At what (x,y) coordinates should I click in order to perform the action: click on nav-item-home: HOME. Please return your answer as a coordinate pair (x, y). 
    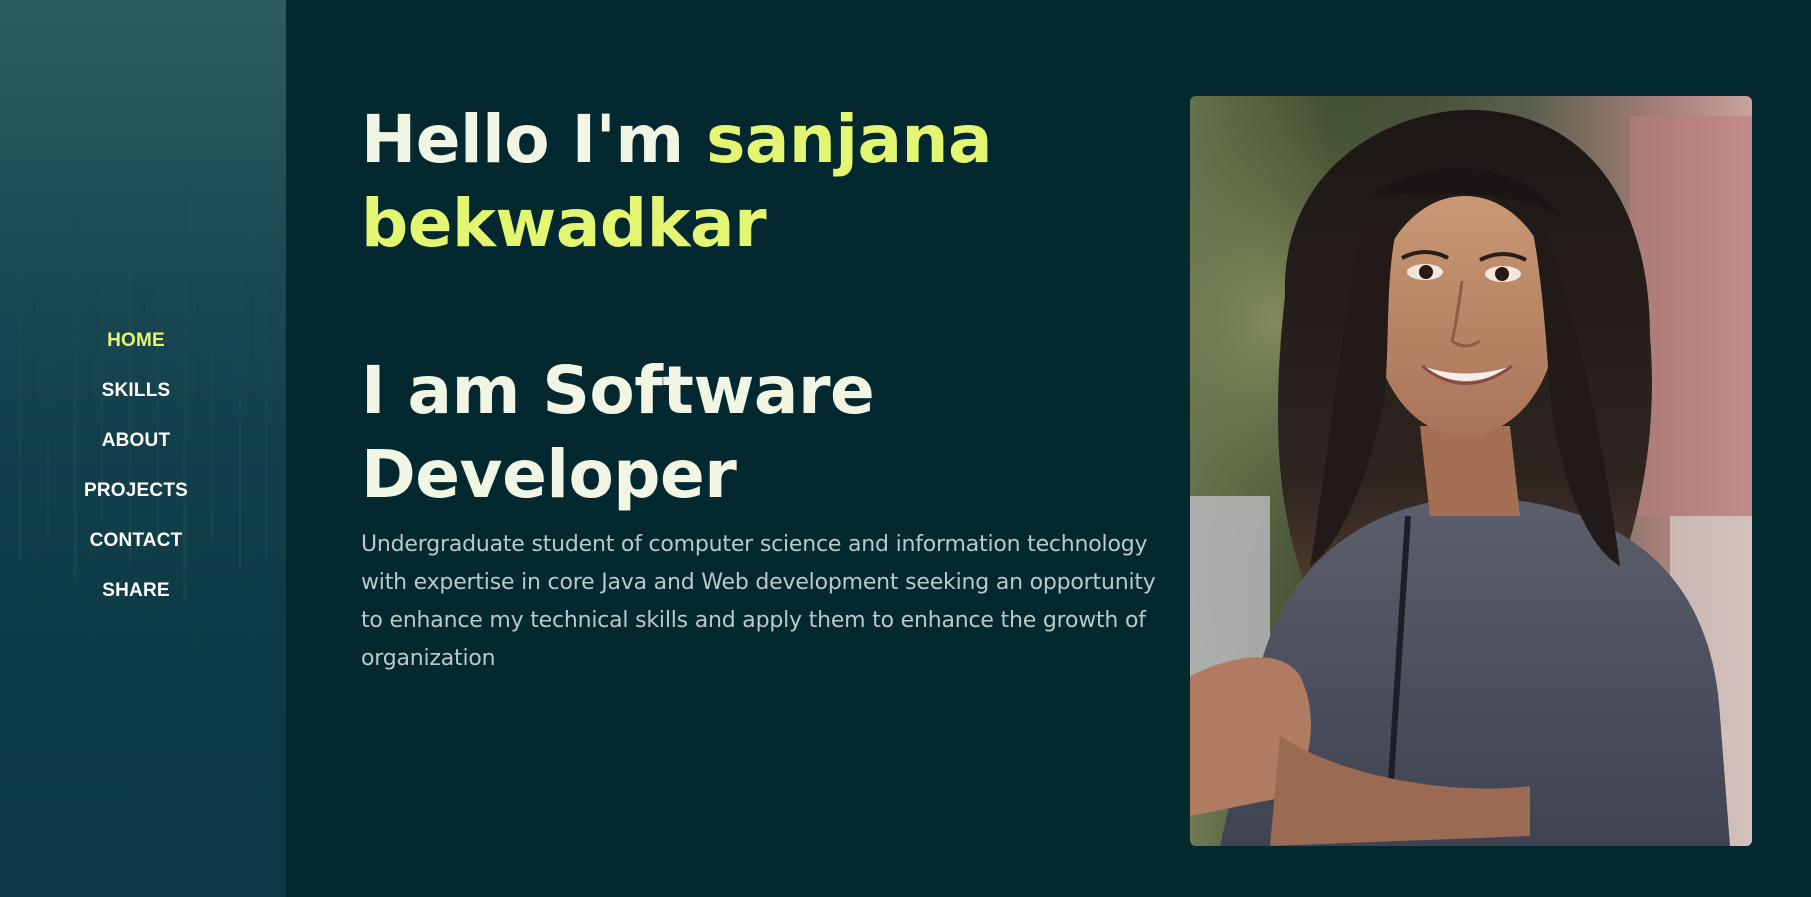
    Looking at the image, I should click on (136, 347).